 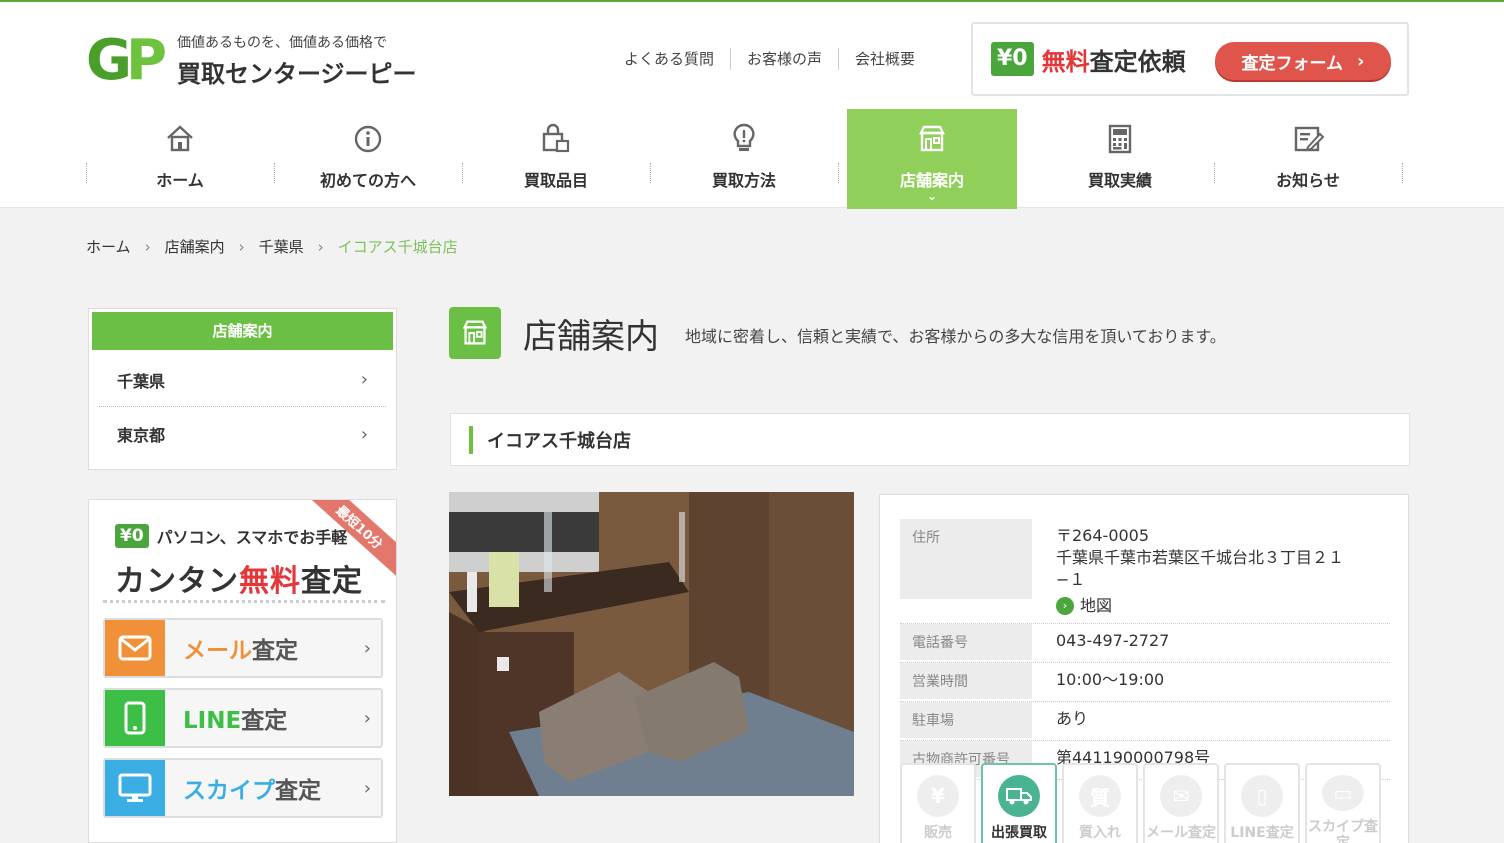 What do you see at coordinates (243, 648) in the screenshot?
I see `mail-assessment-button: メール査定 ›` at bounding box center [243, 648].